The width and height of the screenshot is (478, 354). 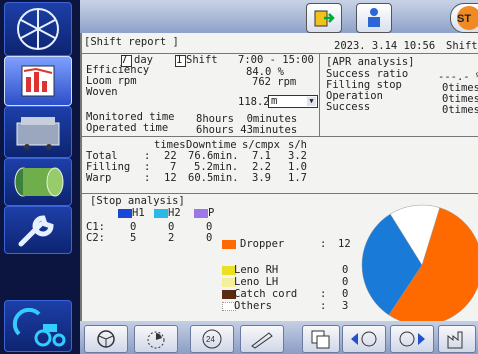 What do you see at coordinates (274, 101) in the screenshot?
I see `woven-unit-value: m` at bounding box center [274, 101].